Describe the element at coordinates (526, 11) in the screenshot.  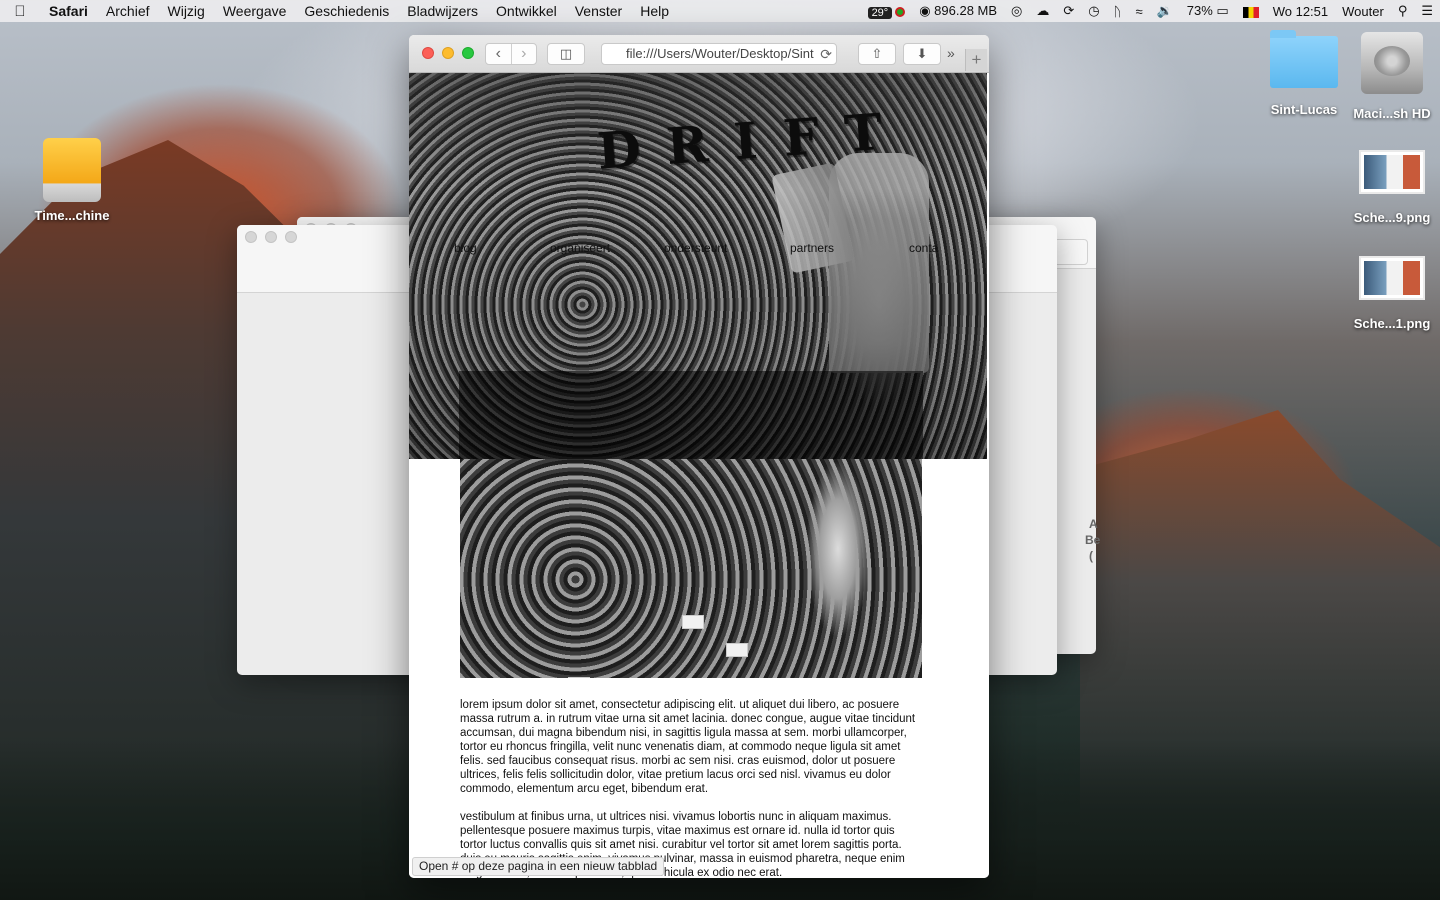
I see `menu-ontwikkel: Ontwikkel` at that location.